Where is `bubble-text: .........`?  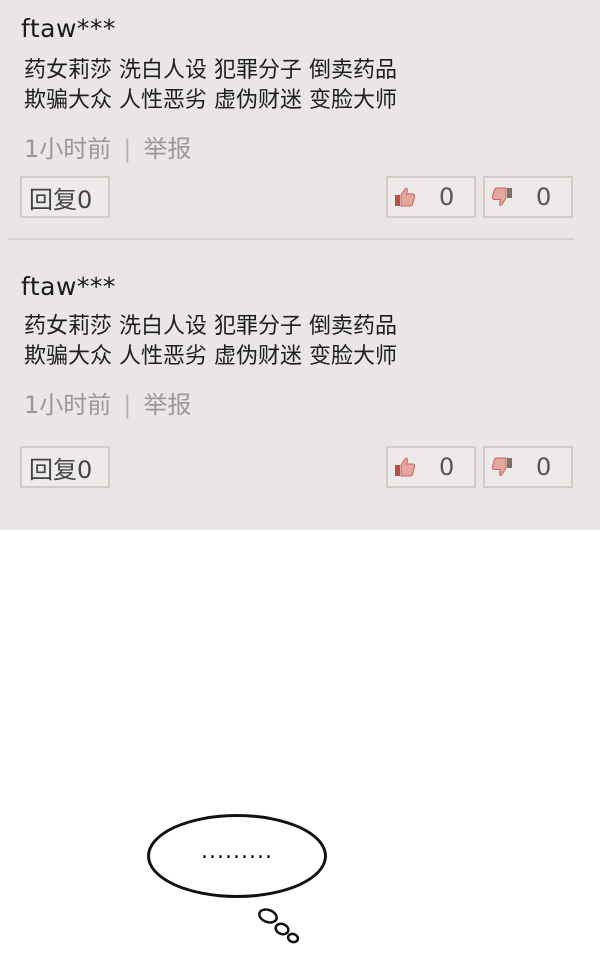 bubble-text: ......... is located at coordinates (237, 851).